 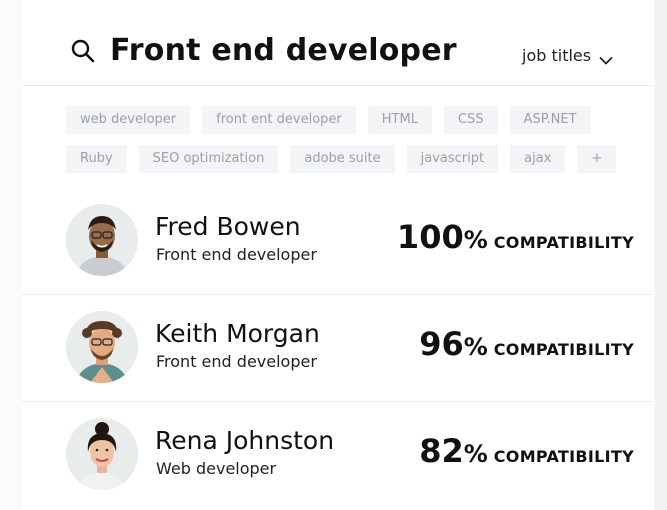 I want to click on tag-ajax: ajax, so click(x=538, y=159).